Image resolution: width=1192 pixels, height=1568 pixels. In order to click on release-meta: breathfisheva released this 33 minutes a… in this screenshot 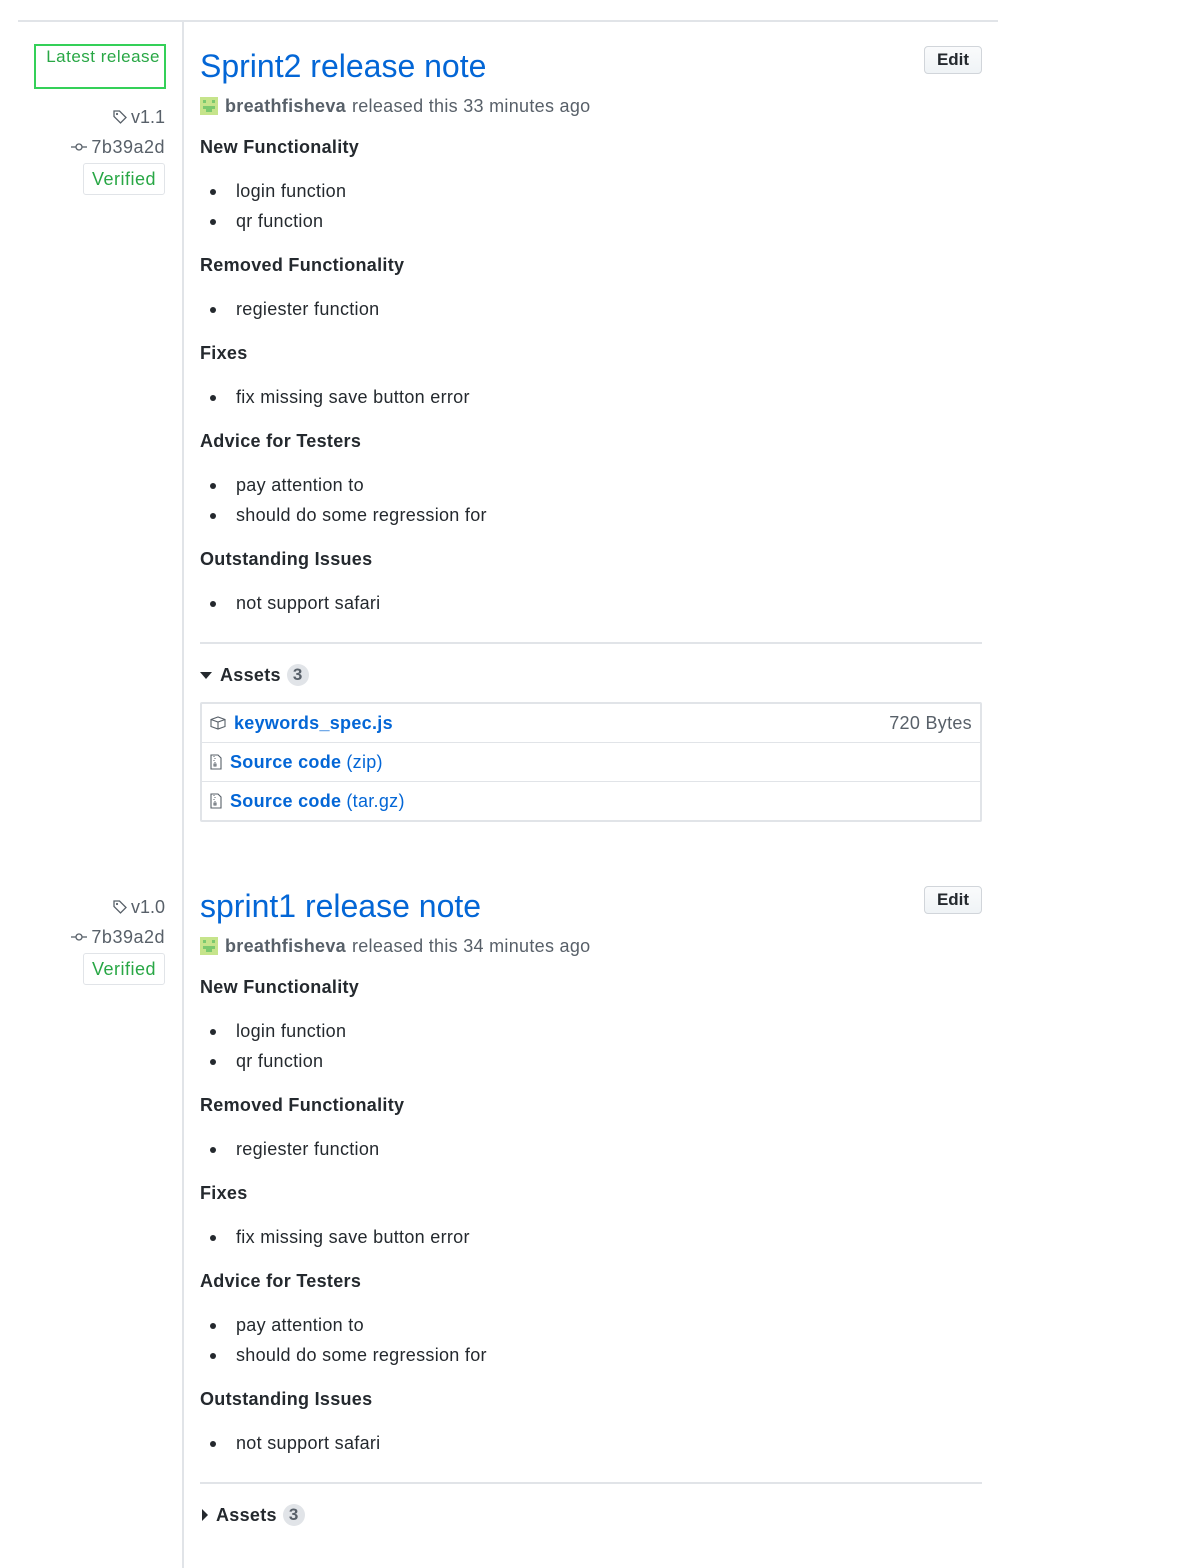, I will do `click(591, 106)`.